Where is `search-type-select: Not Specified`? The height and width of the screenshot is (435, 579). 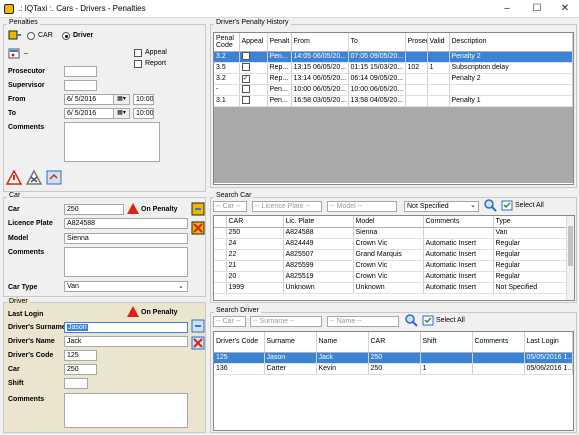 search-type-select: Not Specified is located at coordinates (441, 206).